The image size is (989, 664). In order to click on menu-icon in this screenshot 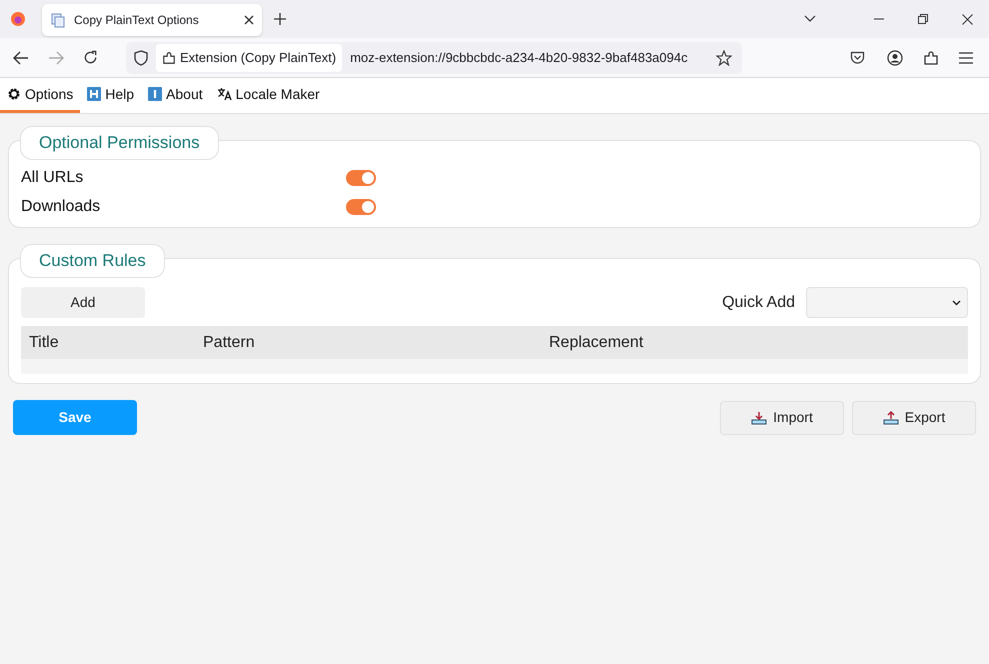, I will do `click(966, 58)`.